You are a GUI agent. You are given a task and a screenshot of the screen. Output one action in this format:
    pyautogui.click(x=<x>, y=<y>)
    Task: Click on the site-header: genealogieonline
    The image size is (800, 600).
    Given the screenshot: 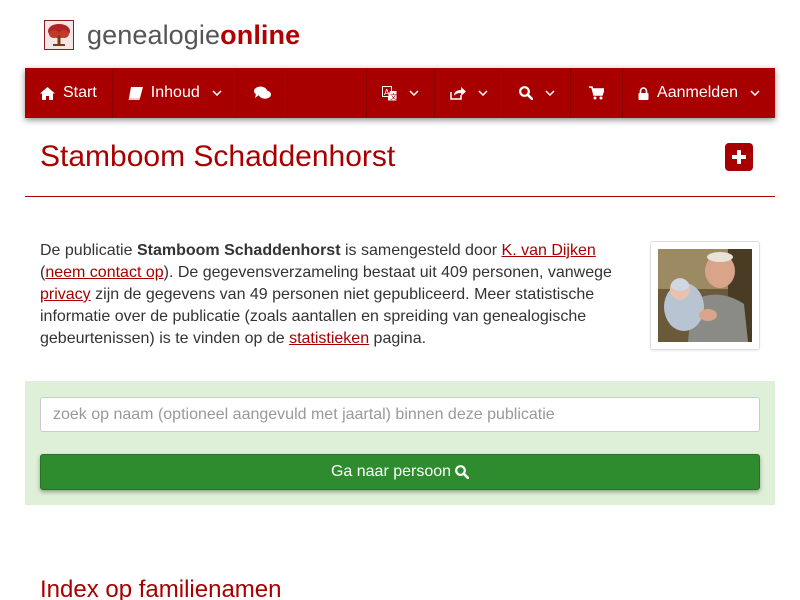 What is the action you would take?
    pyautogui.click(x=172, y=35)
    